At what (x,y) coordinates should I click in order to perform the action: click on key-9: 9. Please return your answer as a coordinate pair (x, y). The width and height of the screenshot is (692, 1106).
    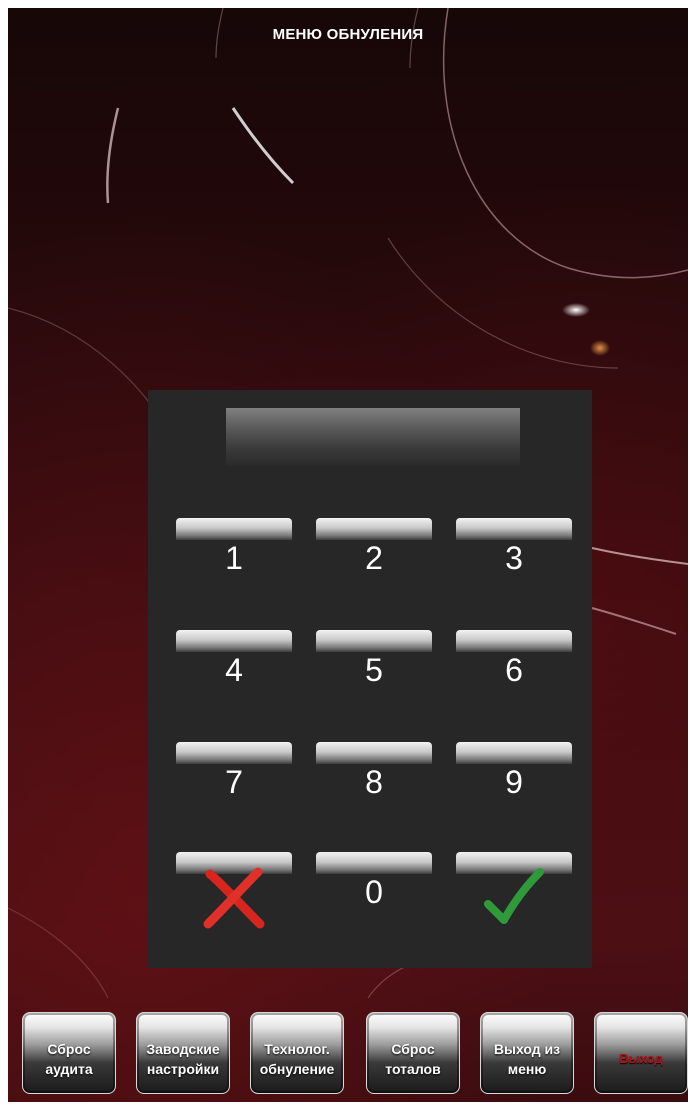
    Looking at the image, I should click on (514, 779).